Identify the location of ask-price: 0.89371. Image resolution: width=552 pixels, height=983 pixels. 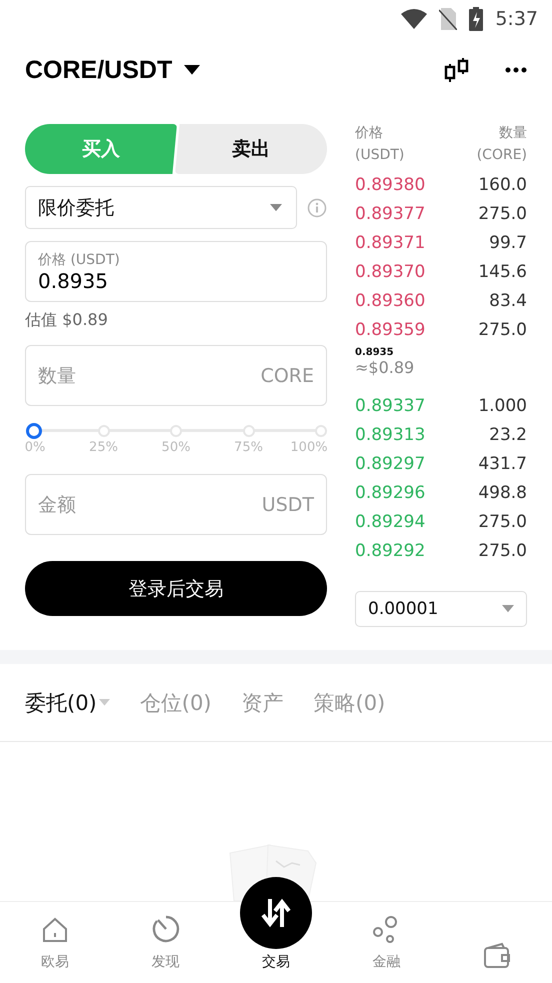
(390, 242).